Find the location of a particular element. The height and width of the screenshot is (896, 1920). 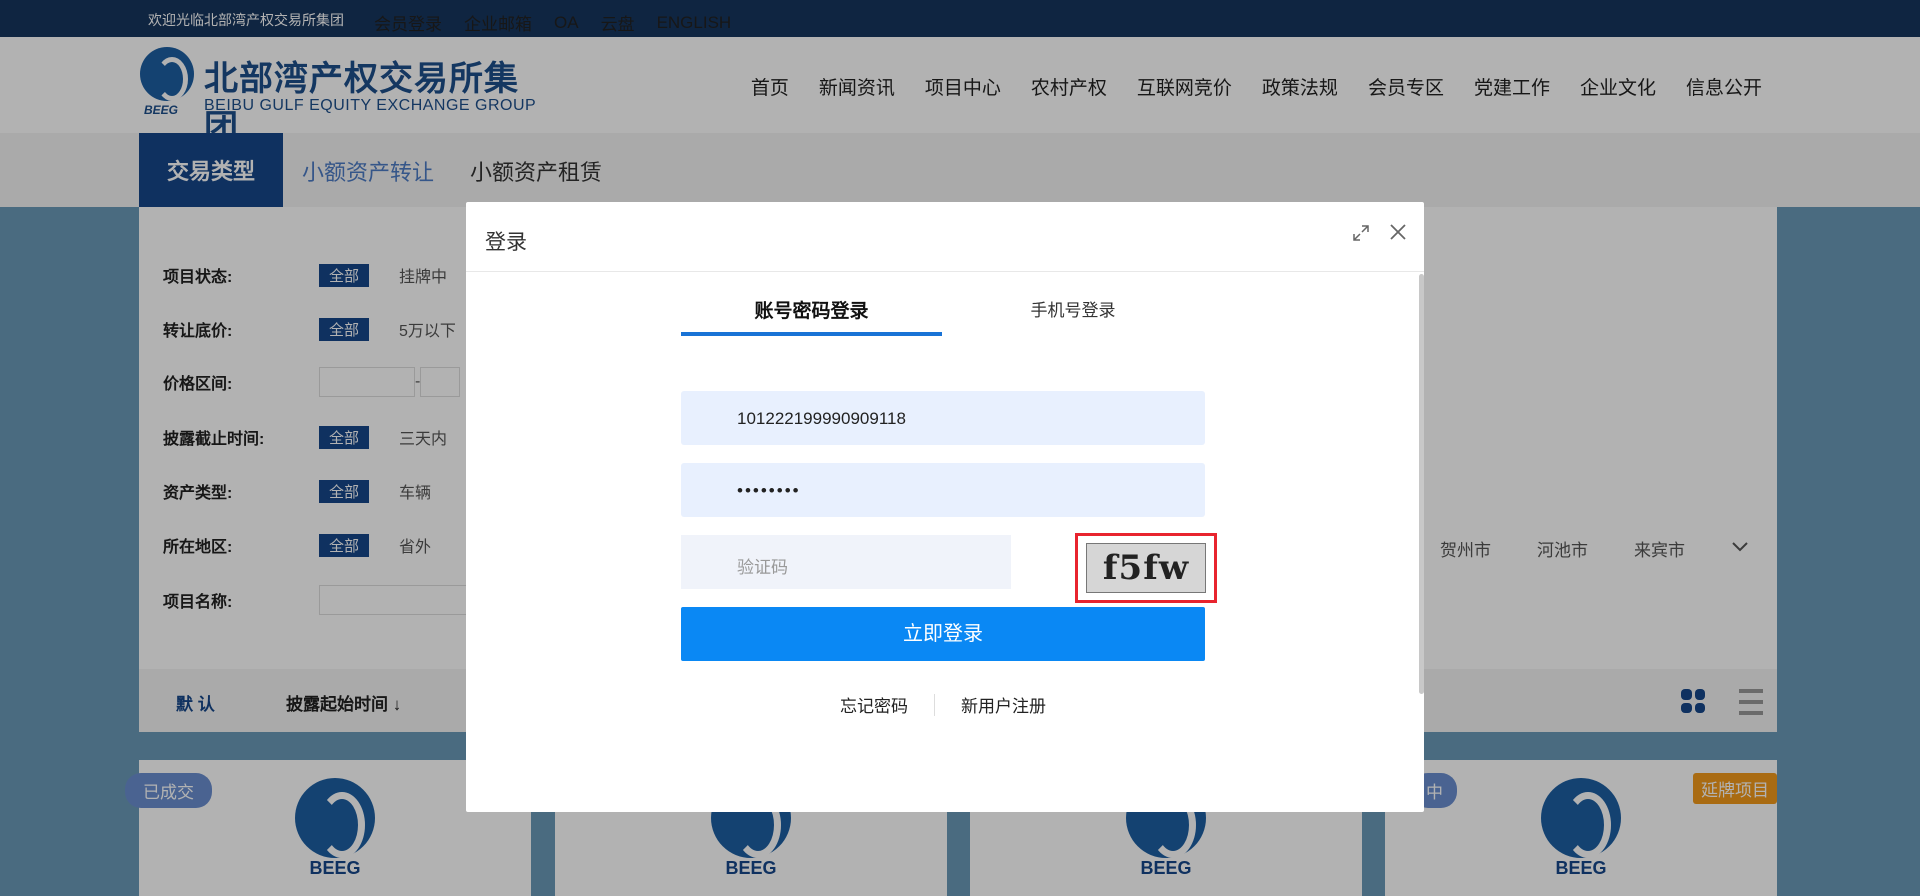

modal-header: 登录 is located at coordinates (945, 237).